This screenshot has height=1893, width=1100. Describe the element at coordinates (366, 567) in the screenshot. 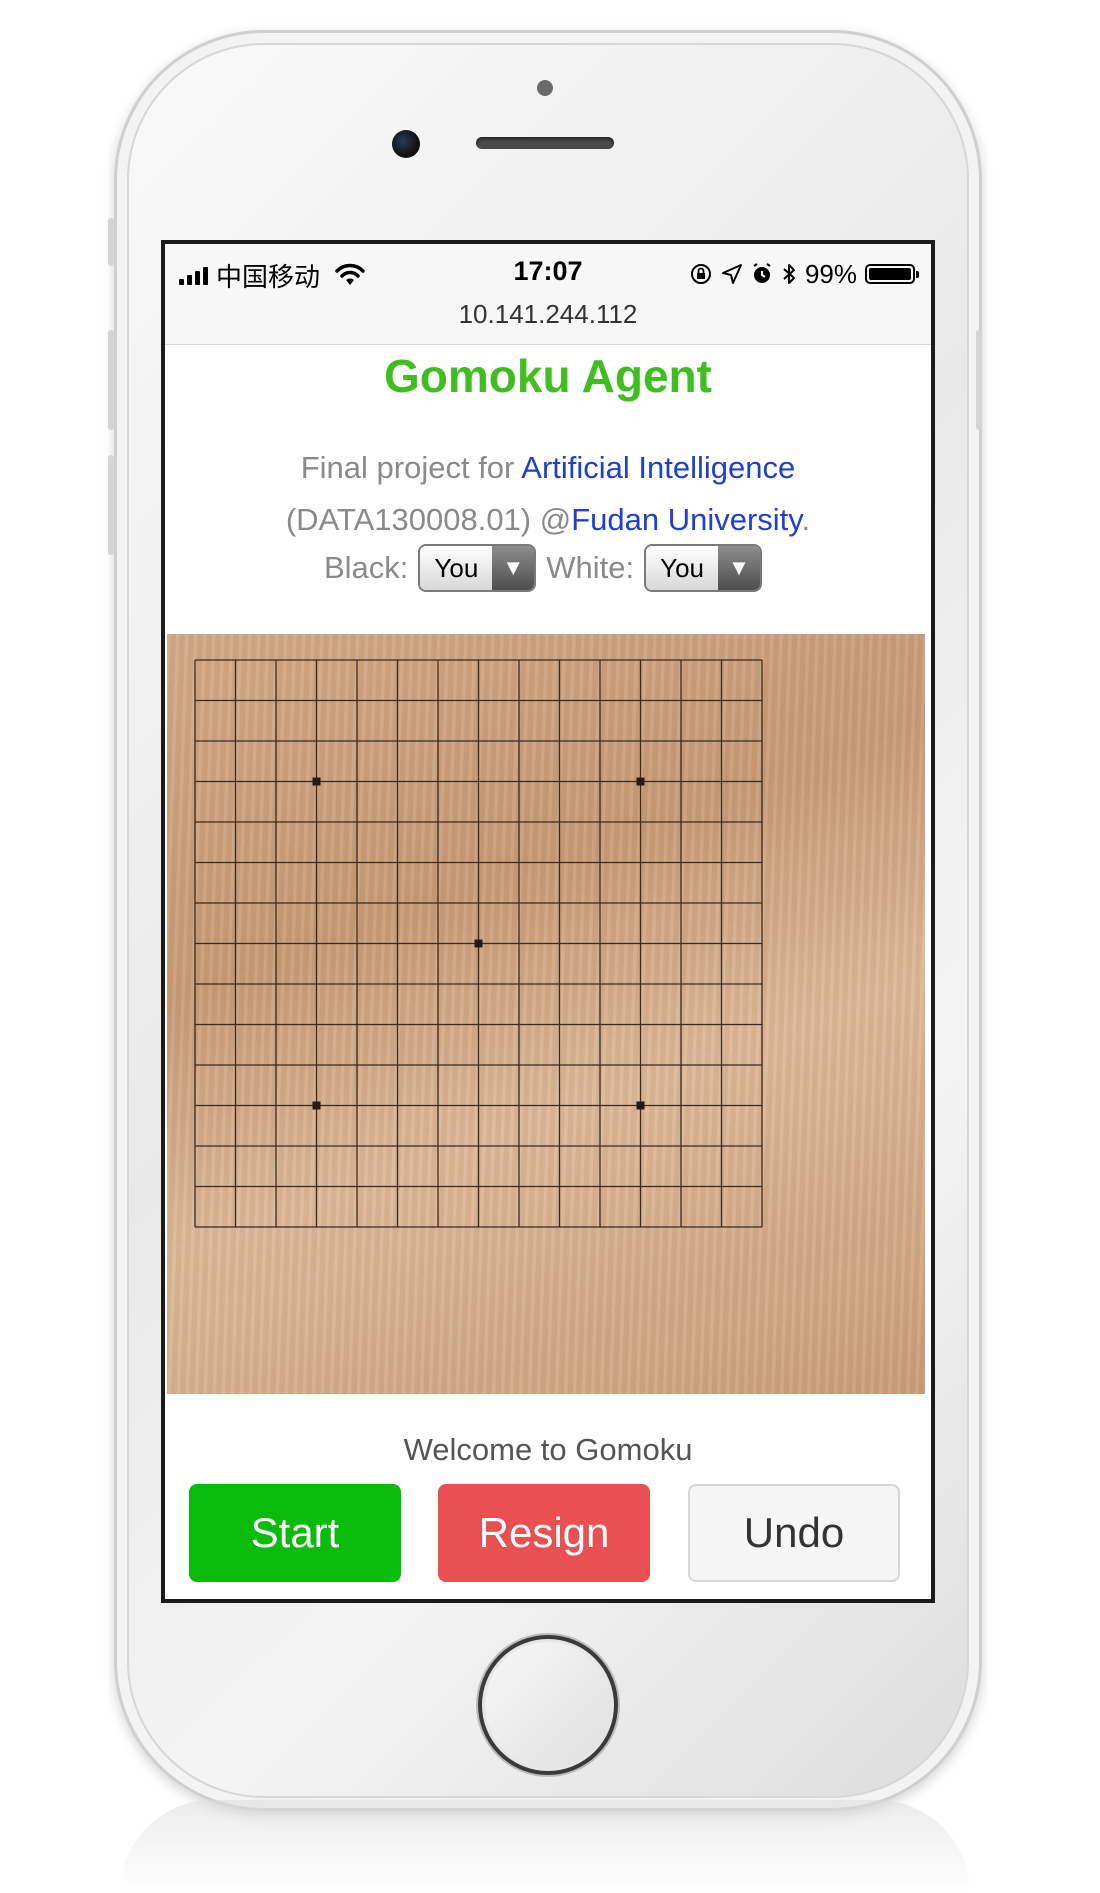

I see `black-label: Black:` at that location.